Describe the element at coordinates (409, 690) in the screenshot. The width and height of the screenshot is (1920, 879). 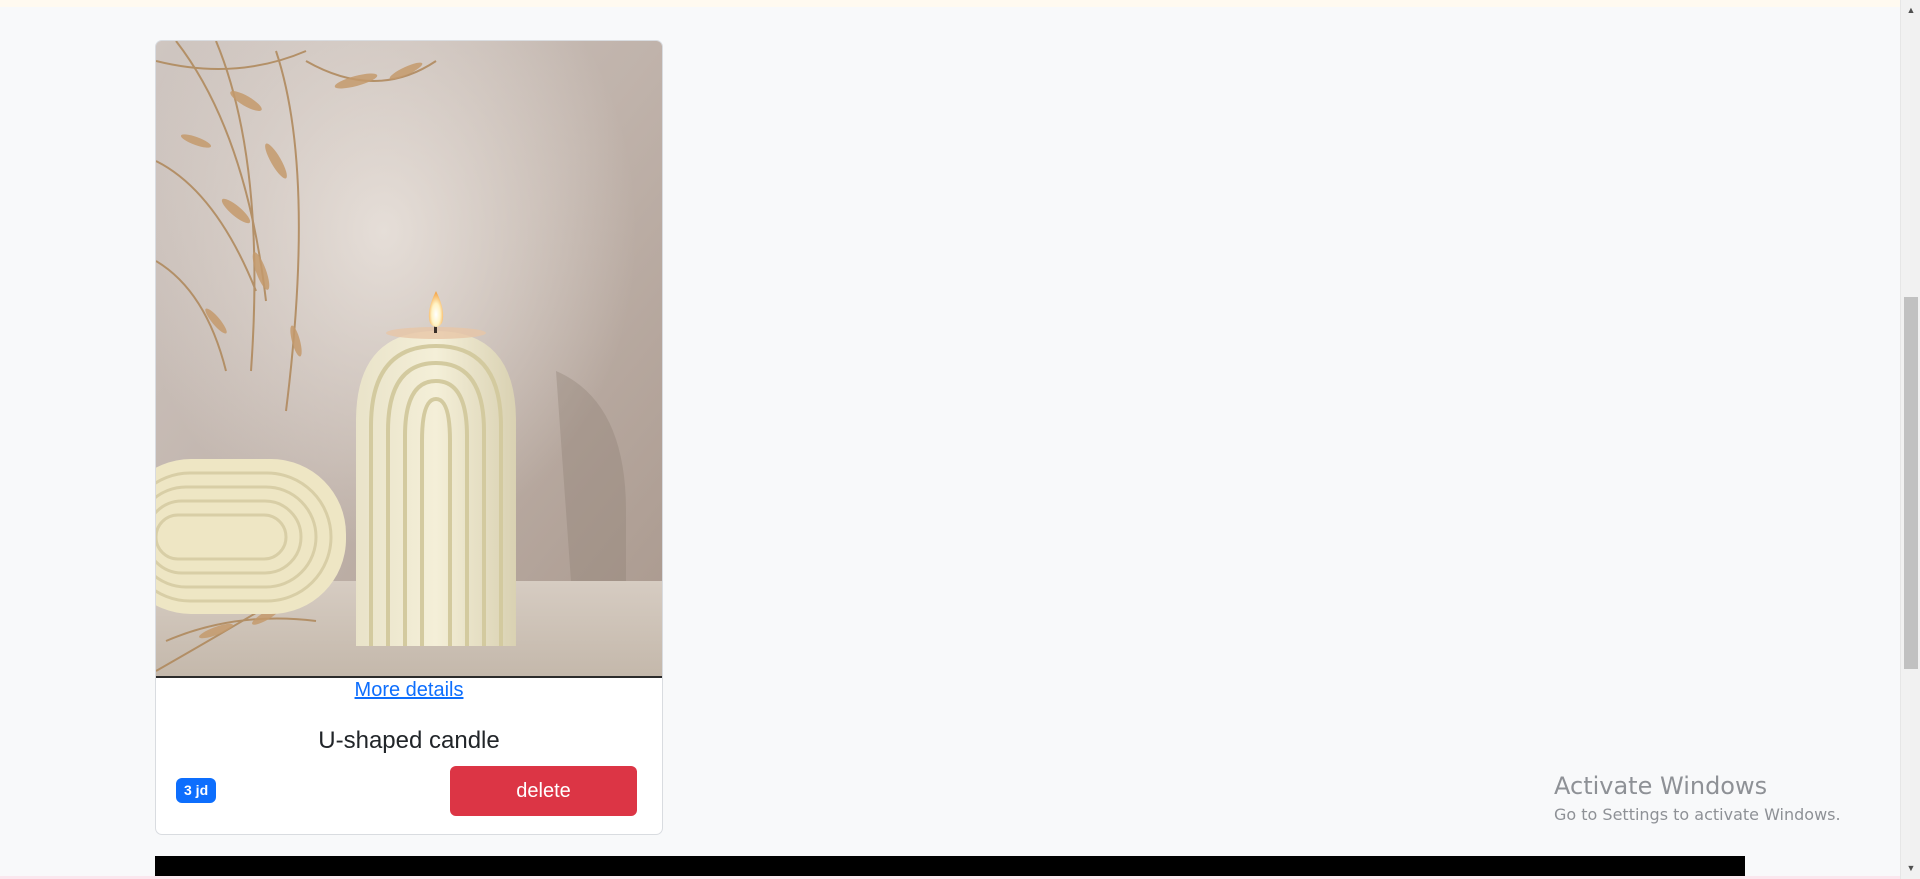
I see `more-details-link: More details` at that location.